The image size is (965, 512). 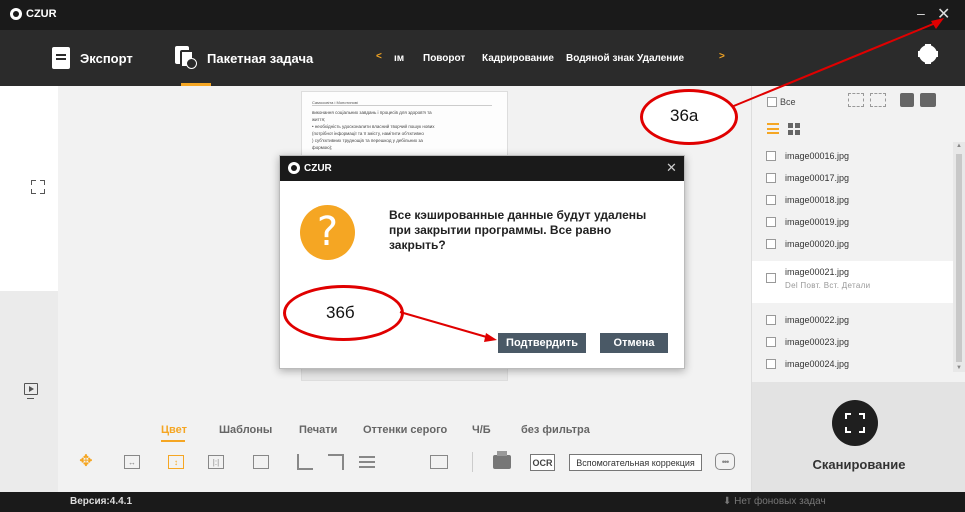 What do you see at coordinates (402, 103) in the screenshot?
I see `preview-header: Cамоосвіта і Монотипові` at bounding box center [402, 103].